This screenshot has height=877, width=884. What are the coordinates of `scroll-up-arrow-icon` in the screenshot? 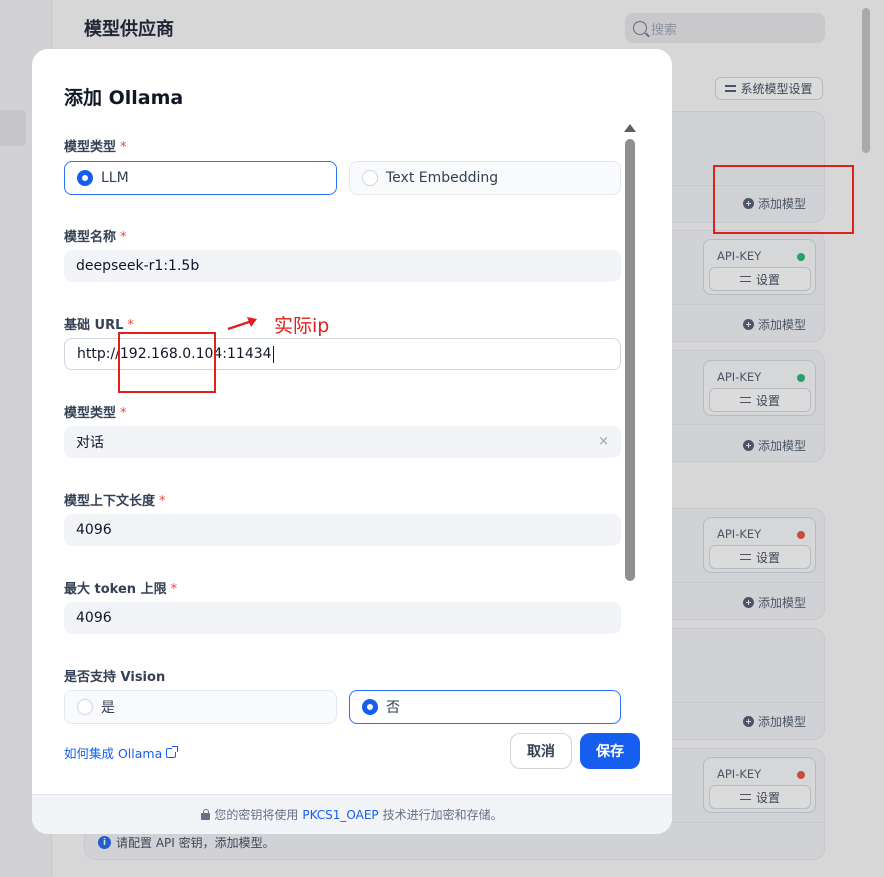 It's located at (630, 128).